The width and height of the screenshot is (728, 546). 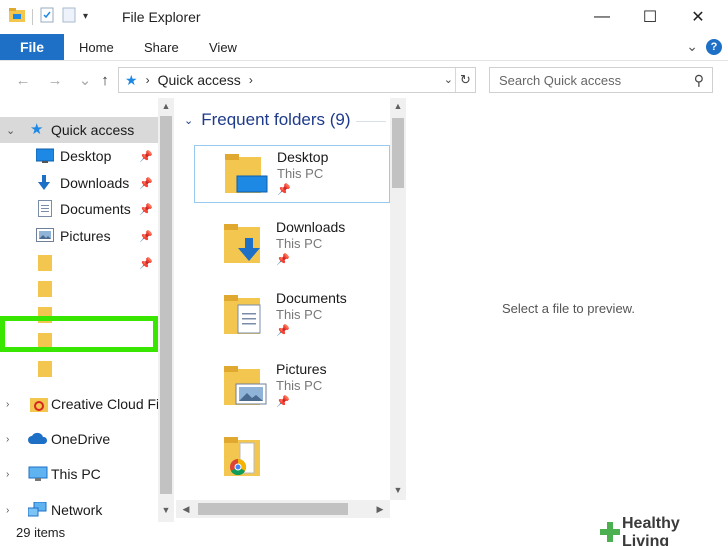 What do you see at coordinates (714, 46) in the screenshot?
I see `help-icon: ?` at bounding box center [714, 46].